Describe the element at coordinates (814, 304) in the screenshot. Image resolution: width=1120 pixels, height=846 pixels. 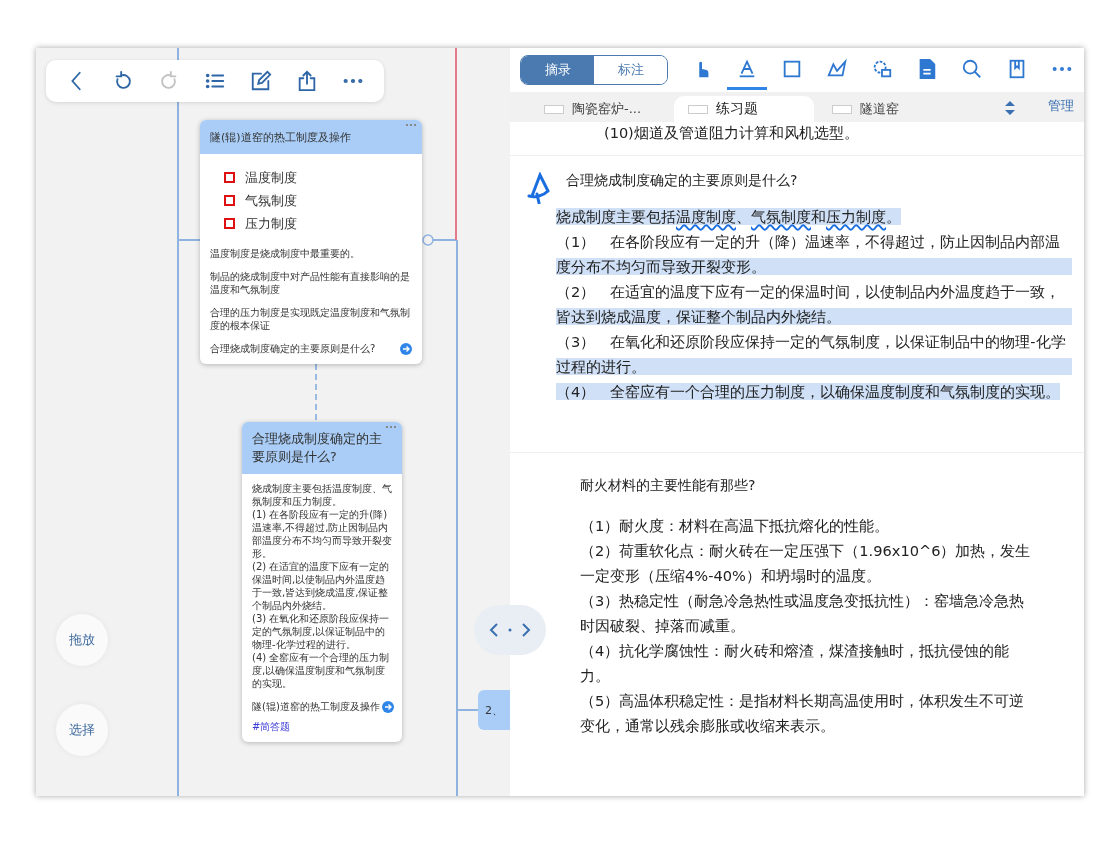
I see `highlighted-paragraph: （2） 在适宜的温度下应有一定的保温时间，以使制品内外温度趋于一致，皆达到烧成温度，保证整个制品内外烧结。` at that location.